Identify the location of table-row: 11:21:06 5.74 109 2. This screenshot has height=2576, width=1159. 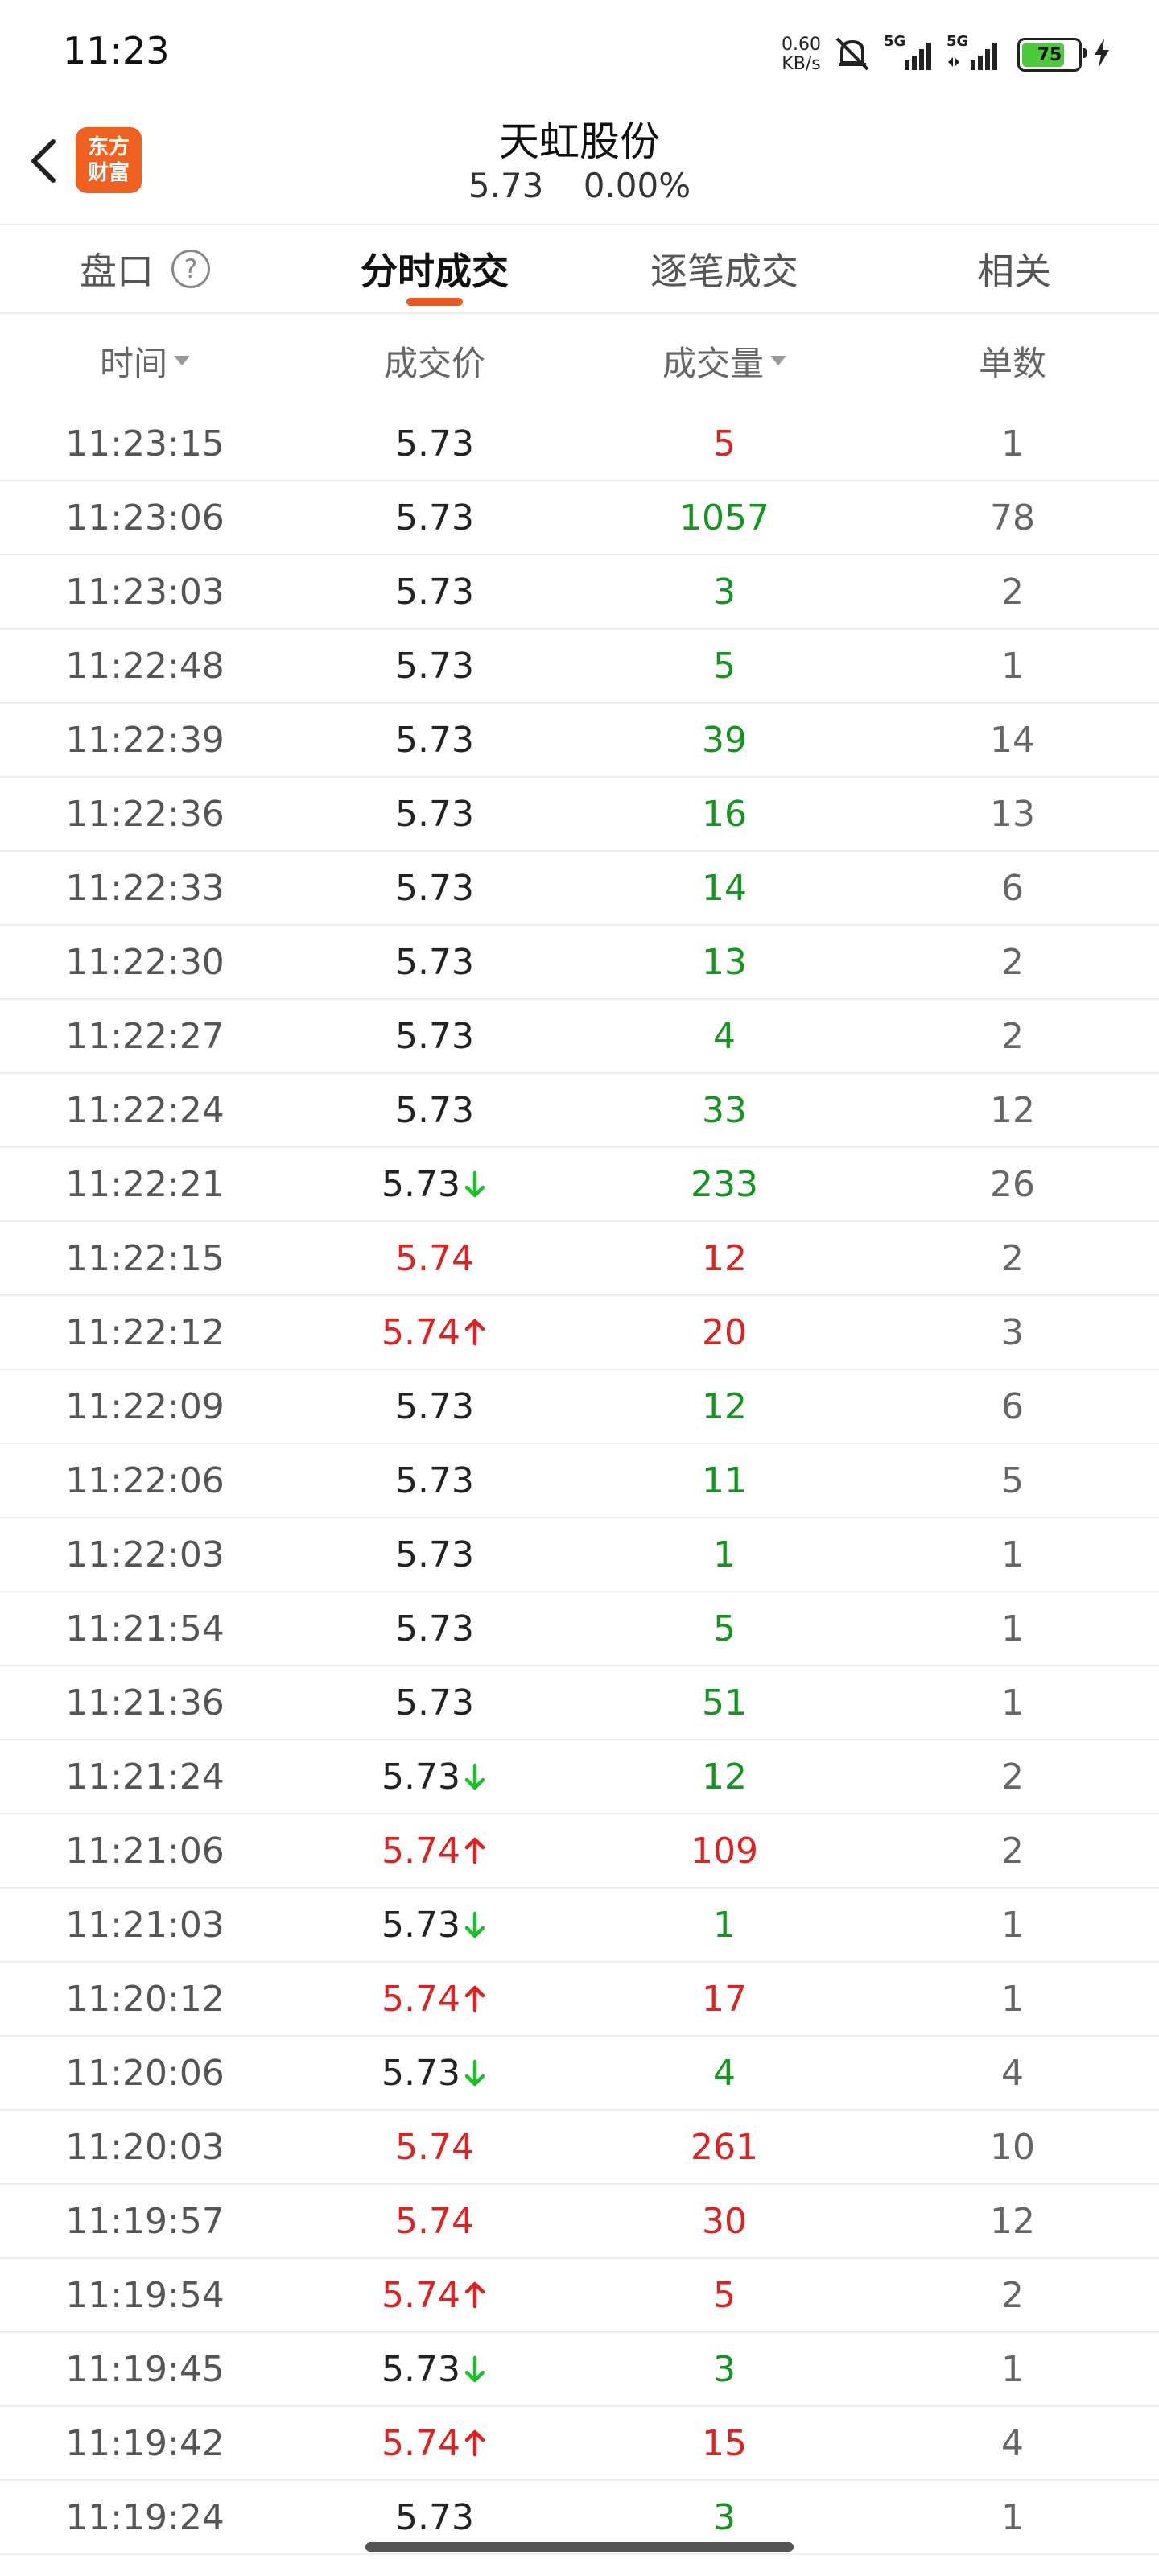
(579, 1851).